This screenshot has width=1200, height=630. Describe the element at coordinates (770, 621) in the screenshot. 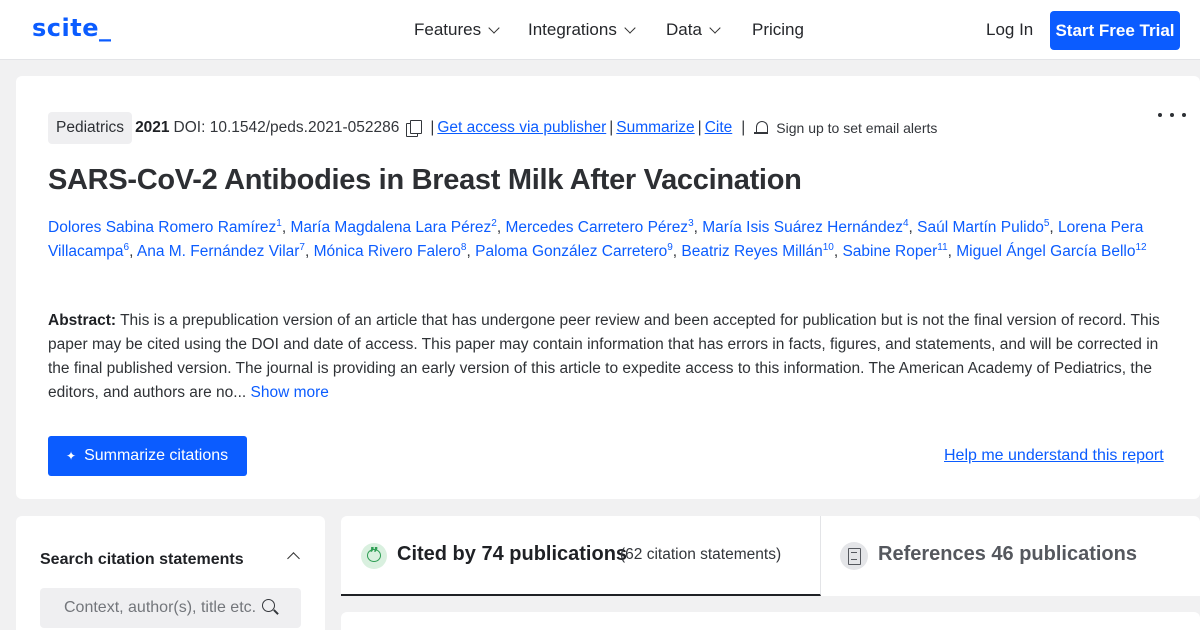

I see `citation-list-container` at that location.